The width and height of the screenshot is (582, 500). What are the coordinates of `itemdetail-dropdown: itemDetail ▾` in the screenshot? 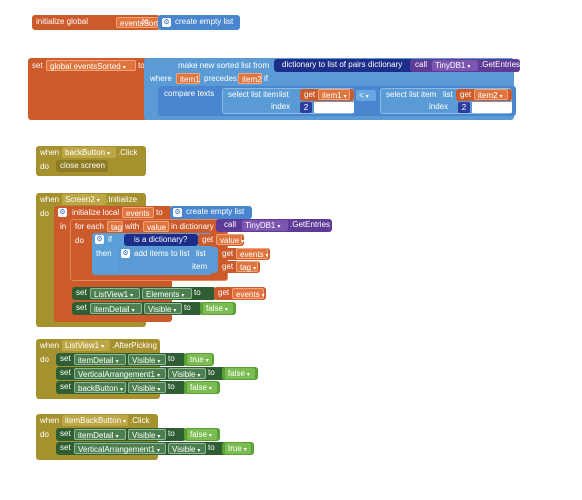 It's located at (116, 308).